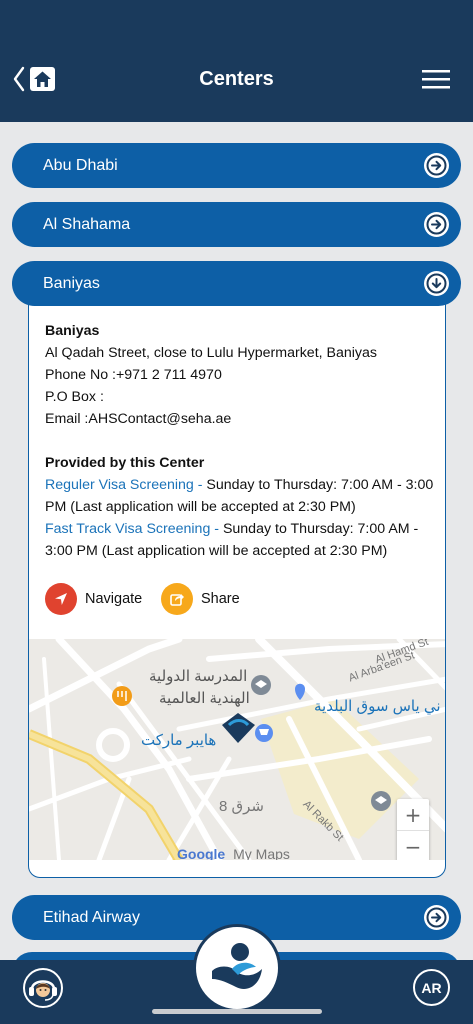 The width and height of the screenshot is (473, 1024). Describe the element at coordinates (241, 806) in the screenshot. I see `map-label-sharq: شرق 8` at that location.